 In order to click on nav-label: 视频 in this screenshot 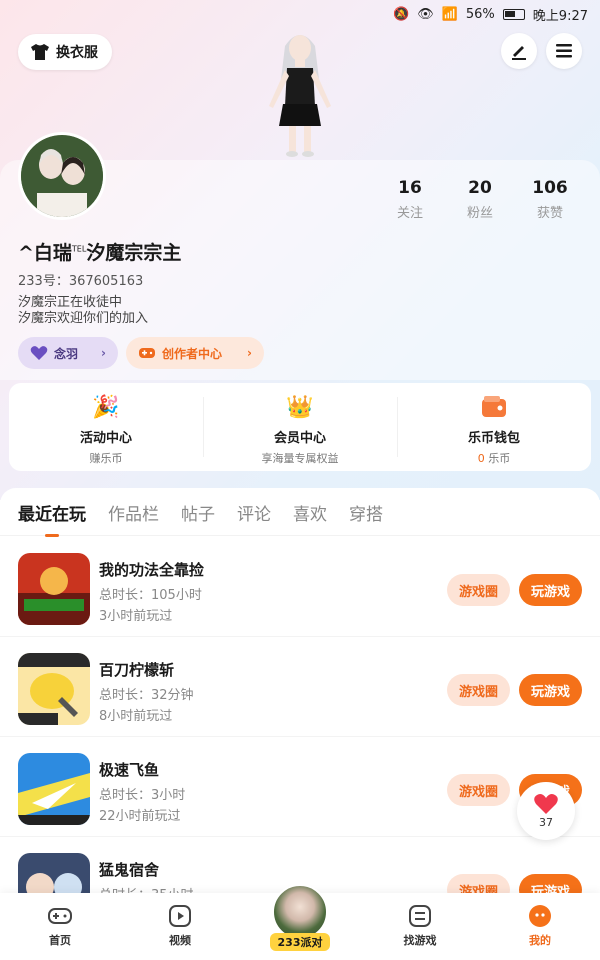, I will do `click(180, 940)`.